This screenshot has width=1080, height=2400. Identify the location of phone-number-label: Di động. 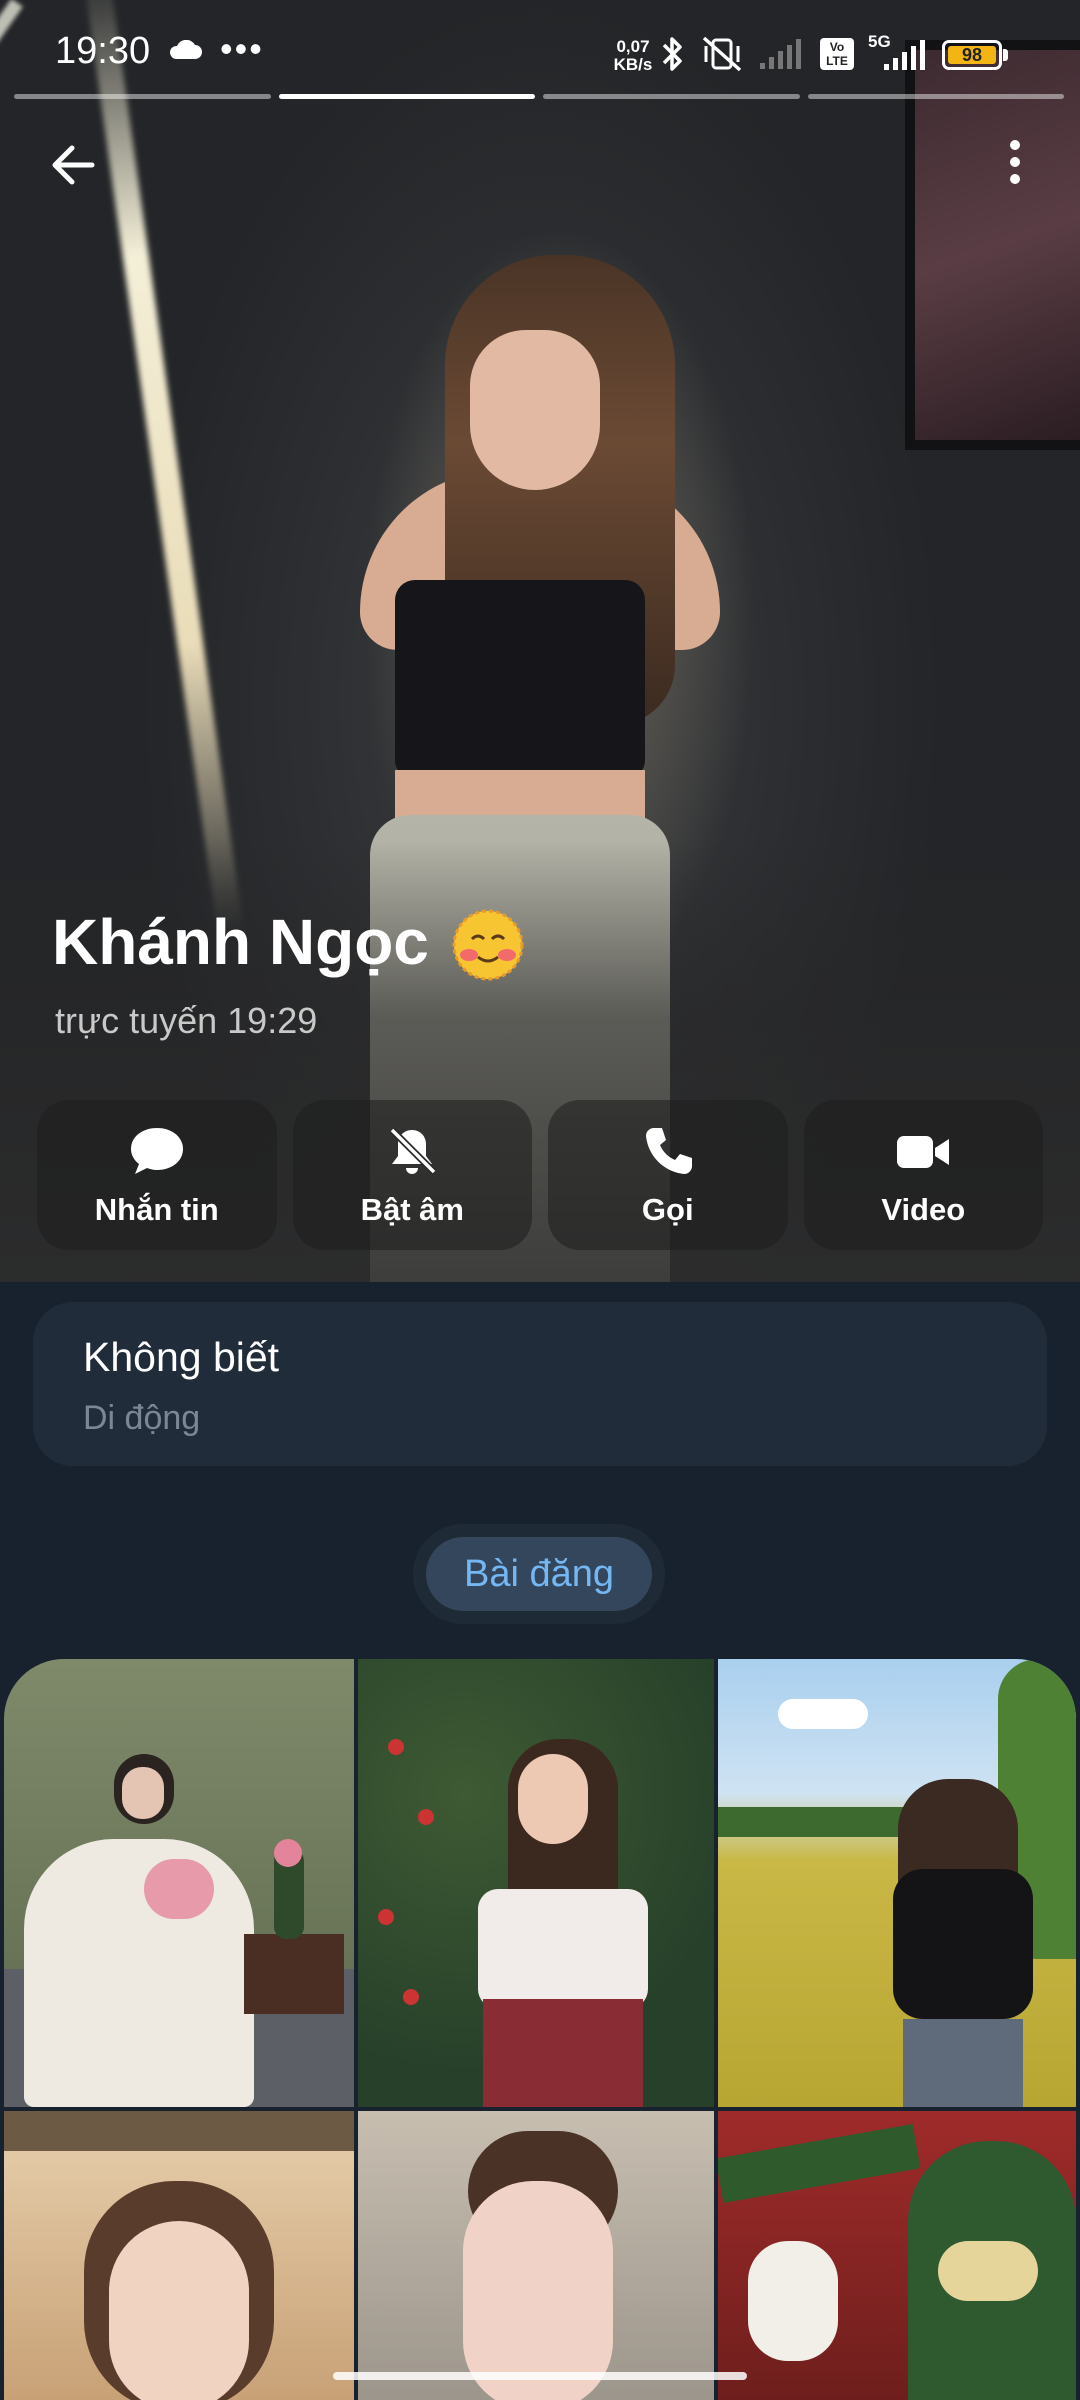
(142, 1418).